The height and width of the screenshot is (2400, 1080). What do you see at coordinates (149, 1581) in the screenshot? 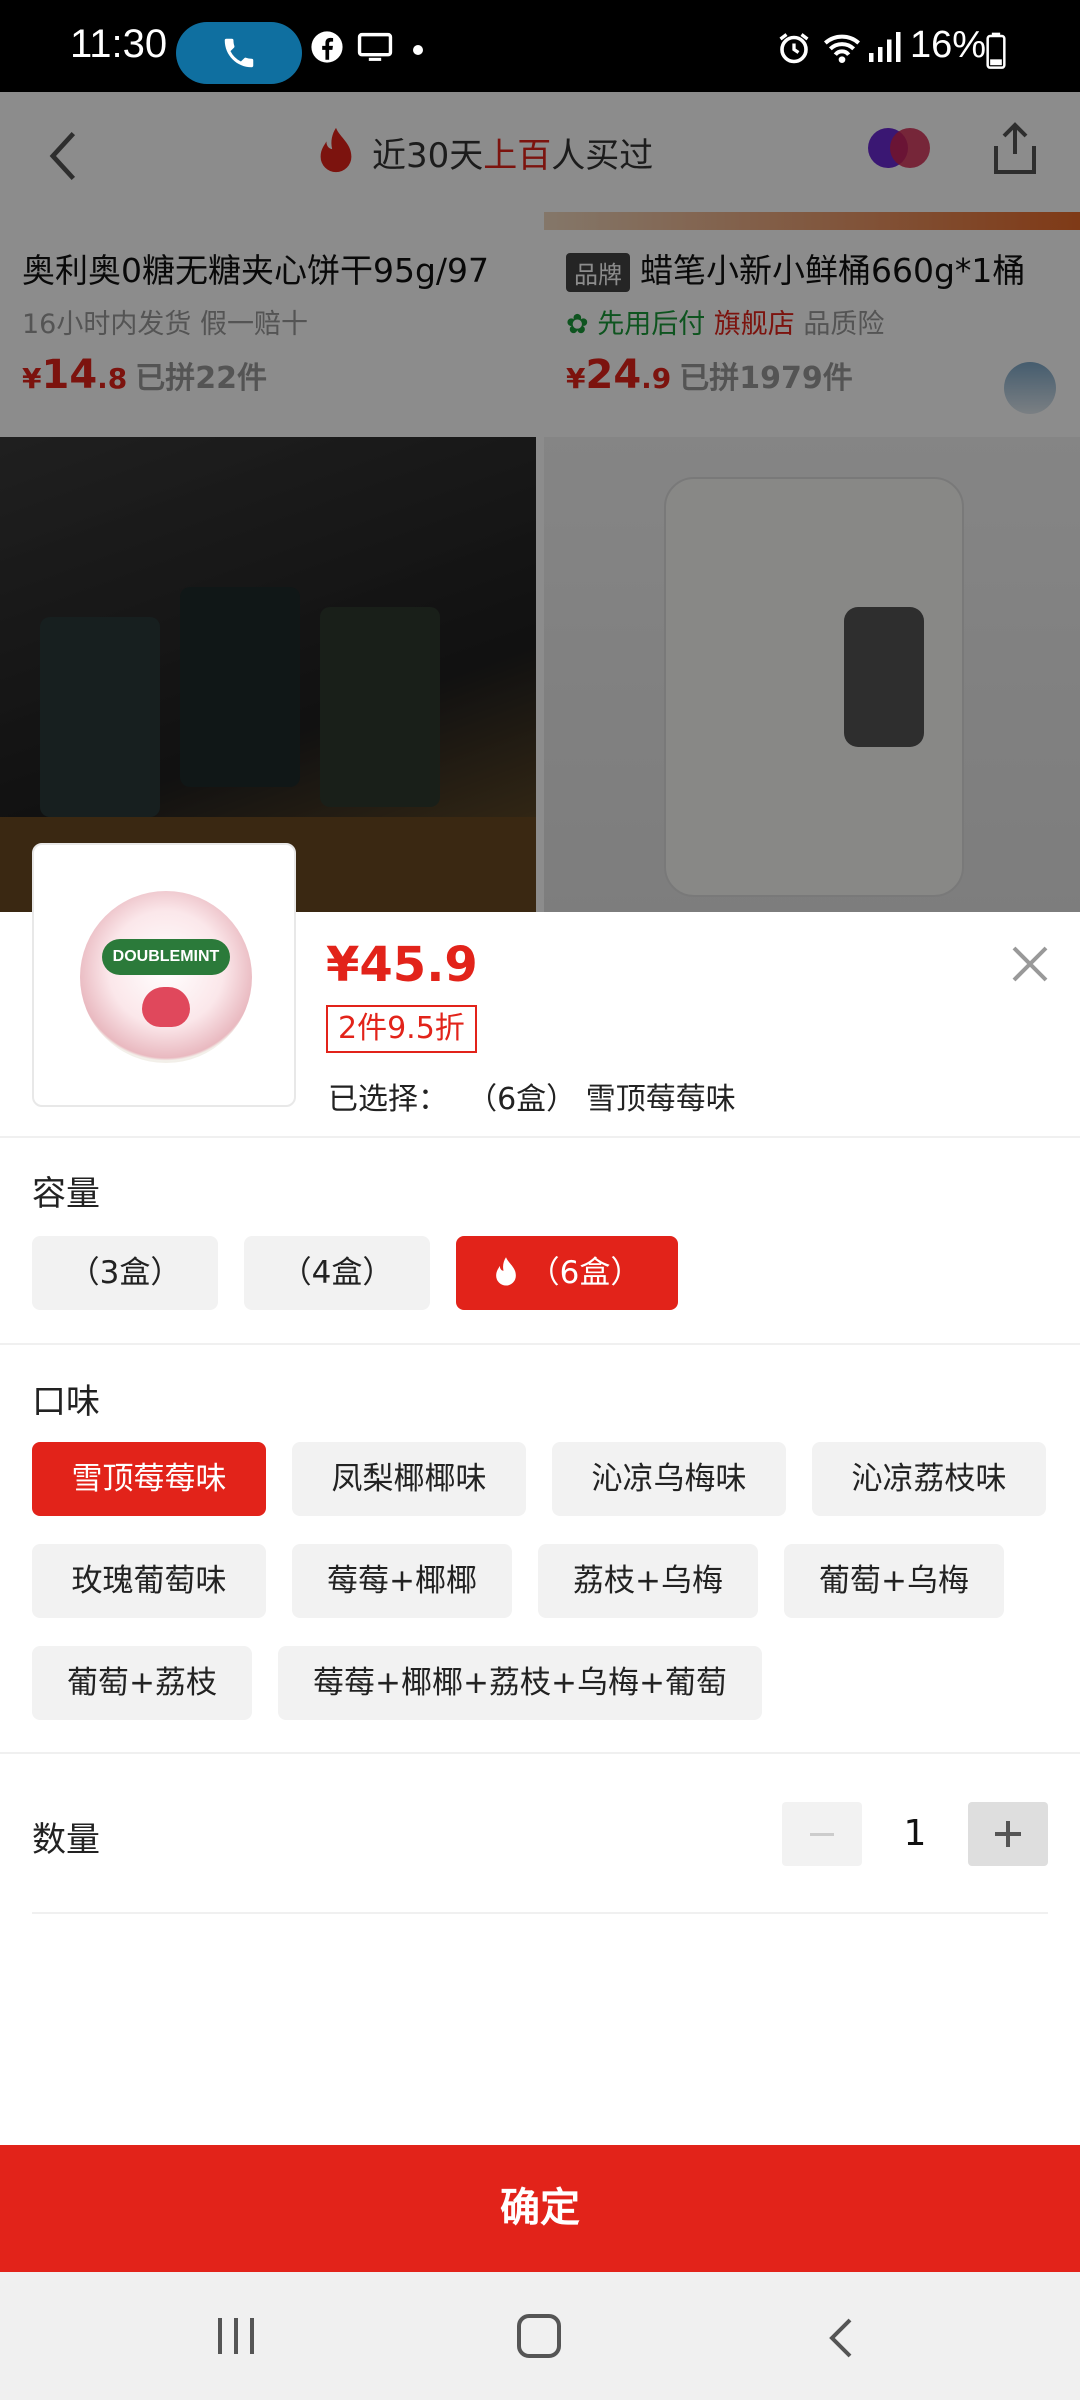
I see `flavor-option: 玫瑰葡萄味` at bounding box center [149, 1581].